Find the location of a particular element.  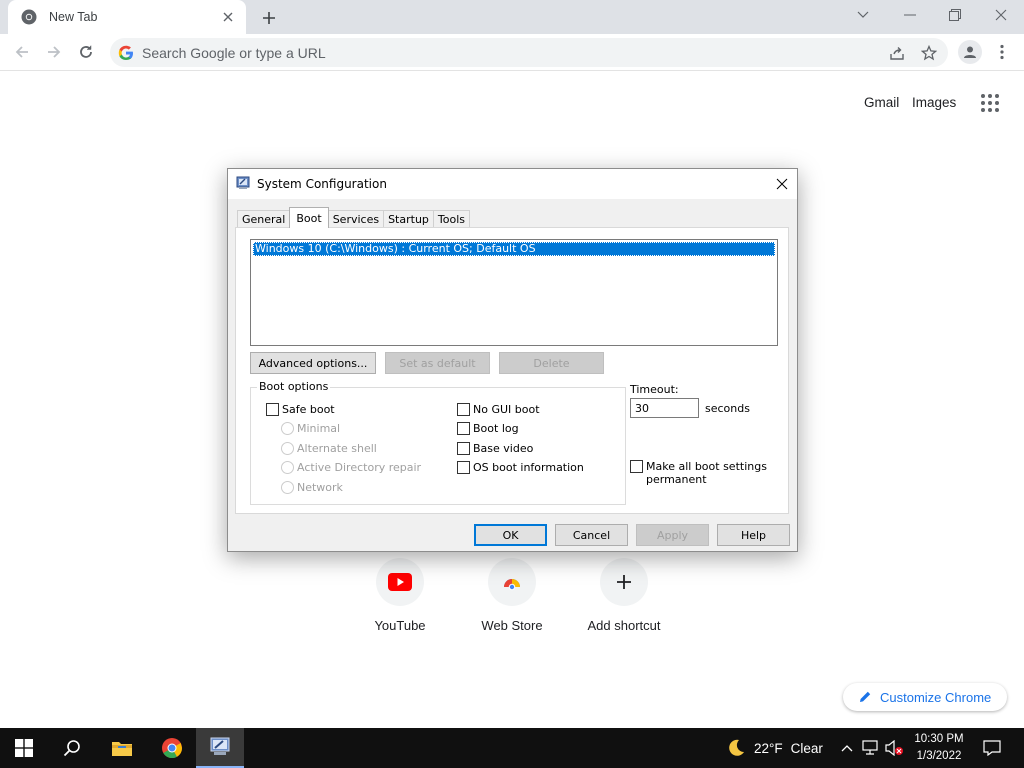

active-directory-repair-radio: Active Directory repair is located at coordinates (351, 467).